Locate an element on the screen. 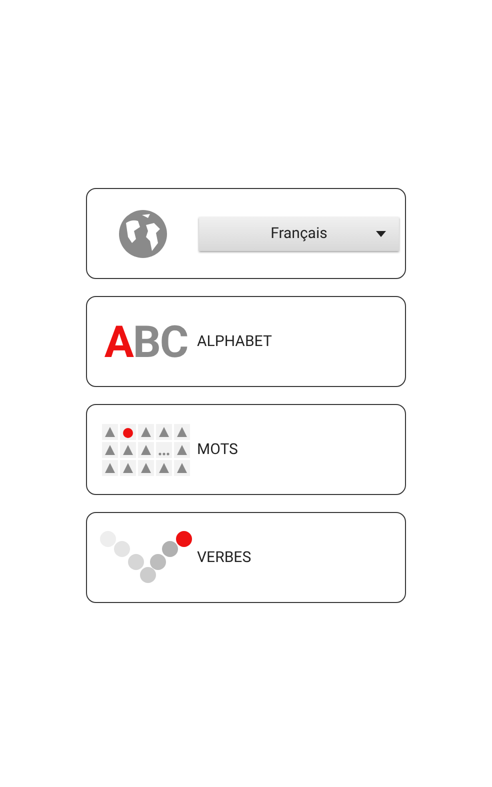 The width and height of the screenshot is (492, 787). menu-card: MOTS is located at coordinates (246, 449).